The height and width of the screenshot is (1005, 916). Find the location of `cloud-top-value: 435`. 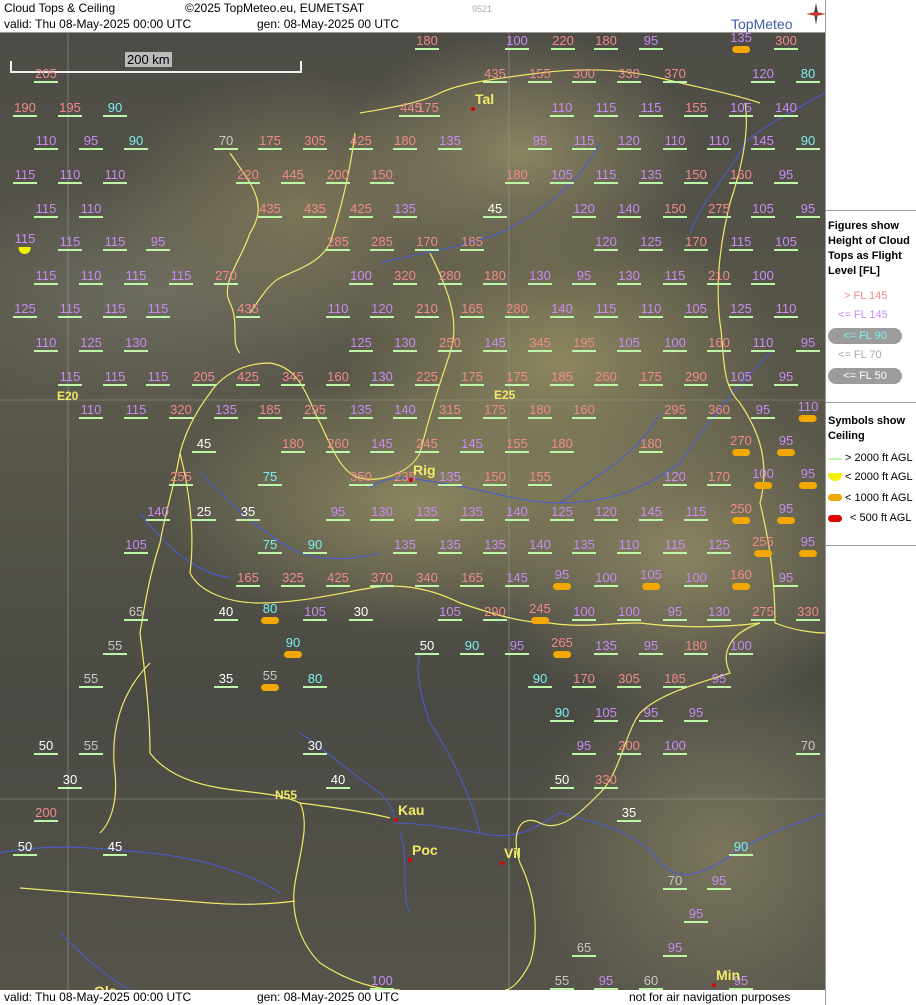

cloud-top-value: 435 is located at coordinates (270, 208).